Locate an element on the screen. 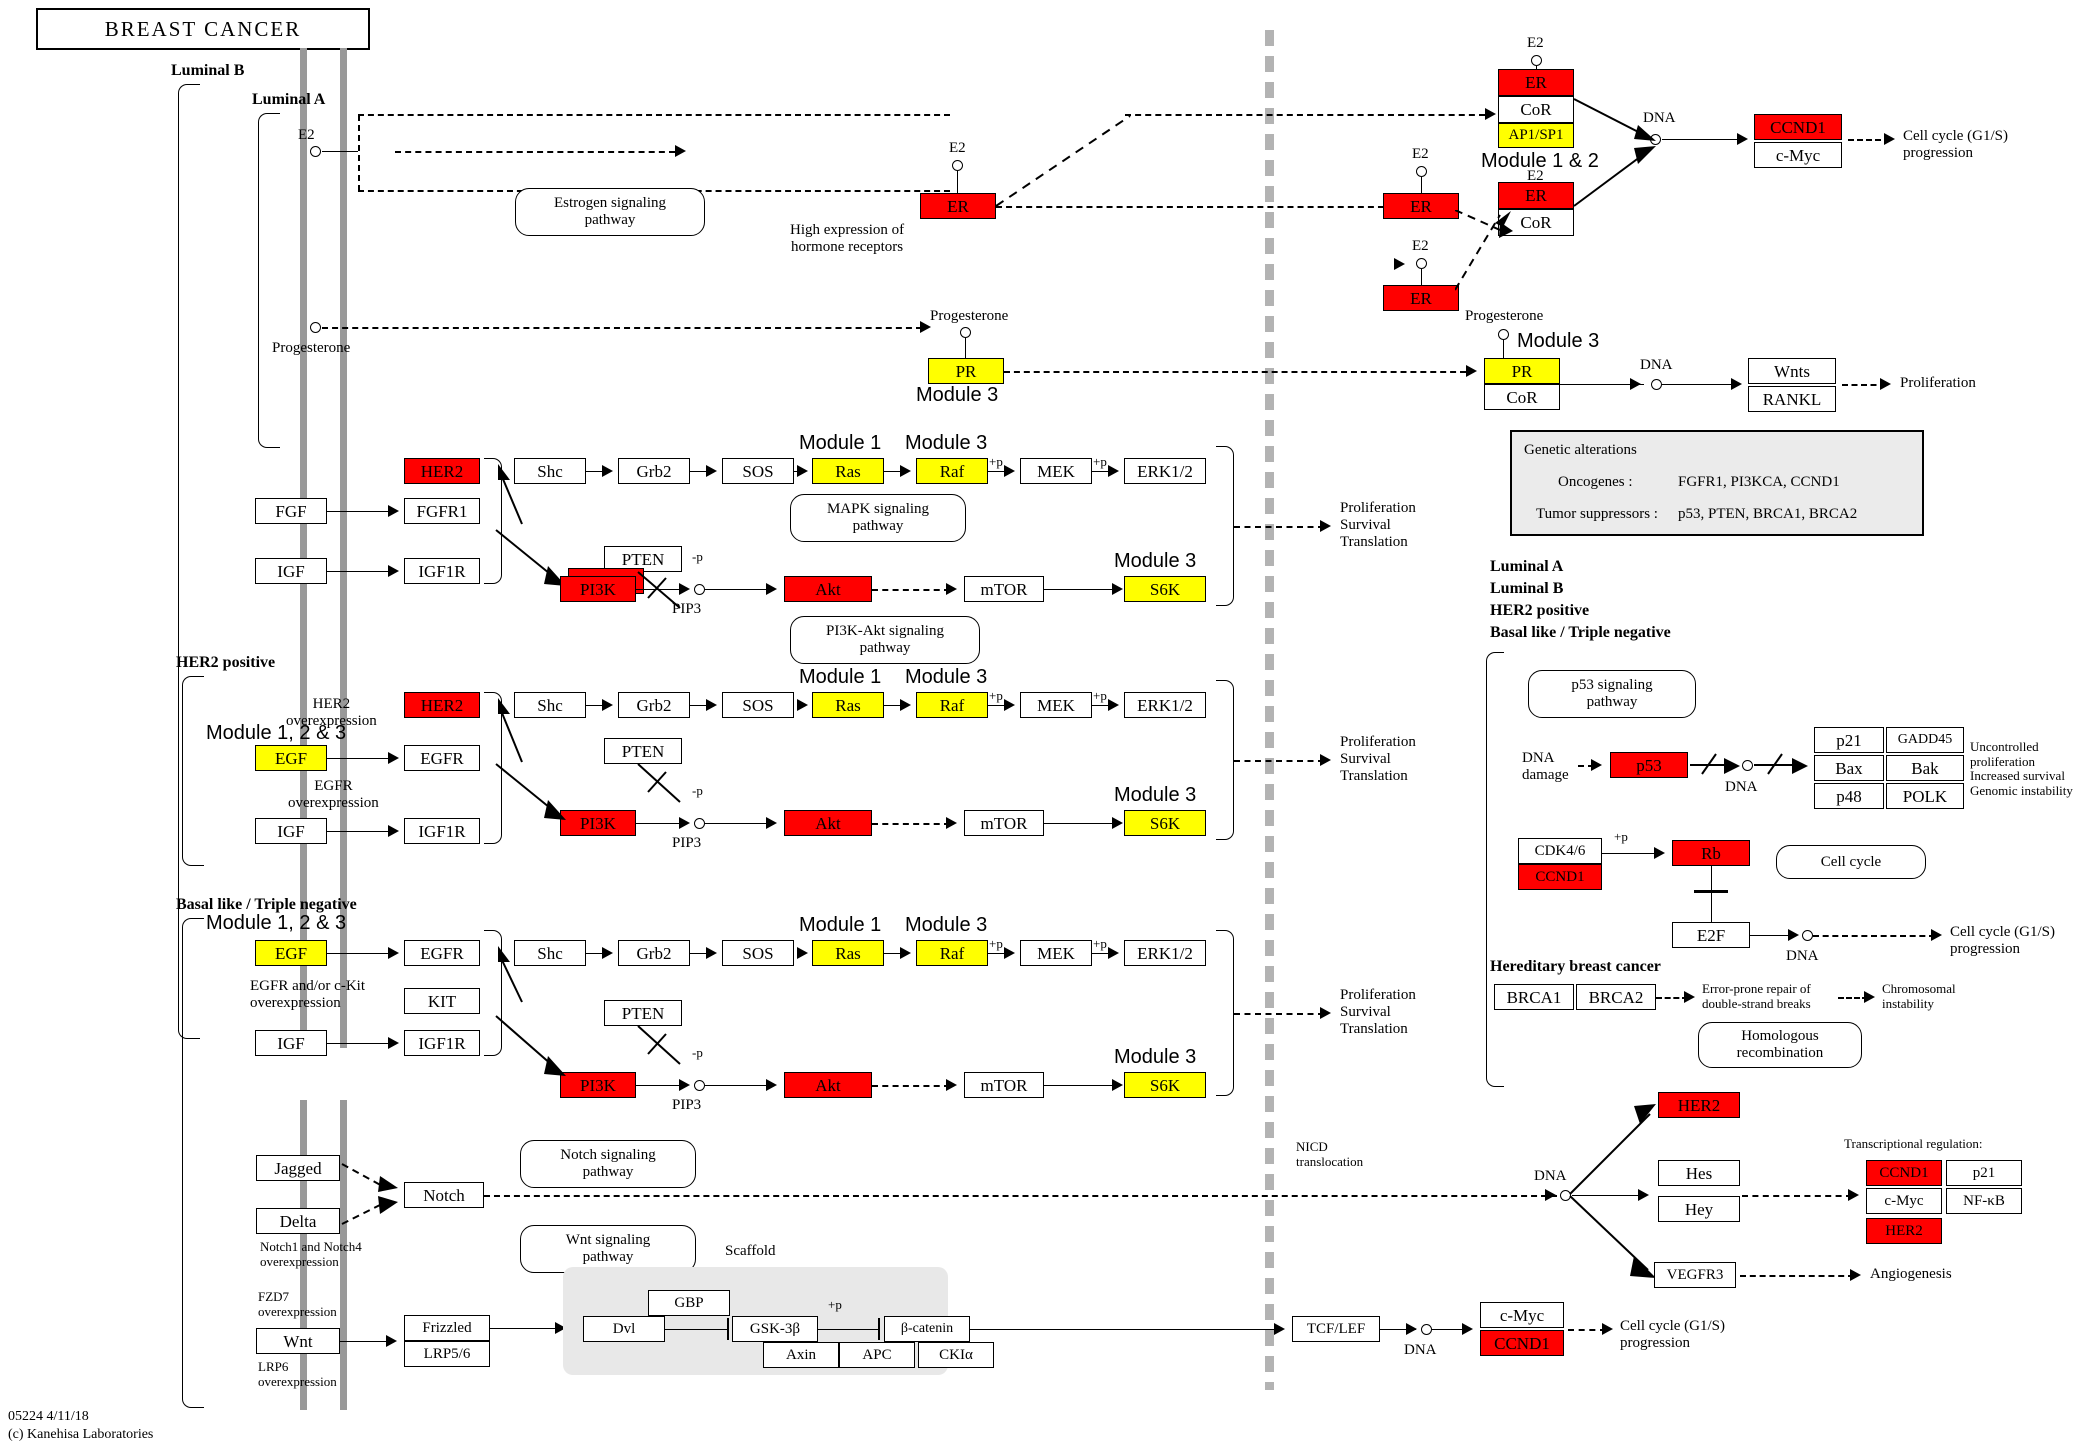 Image resolution: width=2100 pixels, height=1453 pixels. node-erk-1: ERK1/2 is located at coordinates (1165, 471).